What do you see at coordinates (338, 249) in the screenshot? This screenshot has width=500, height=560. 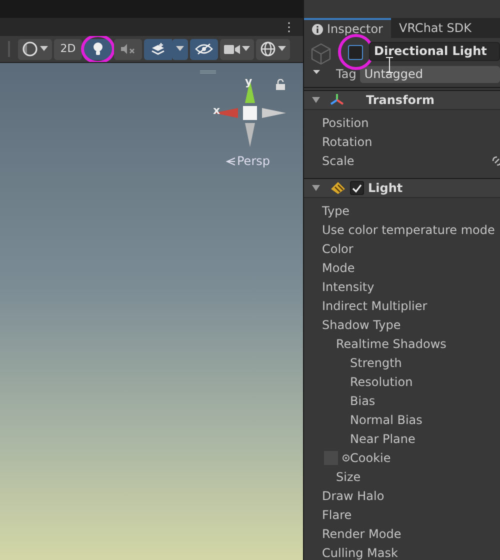 I see `property-label: Color` at bounding box center [338, 249].